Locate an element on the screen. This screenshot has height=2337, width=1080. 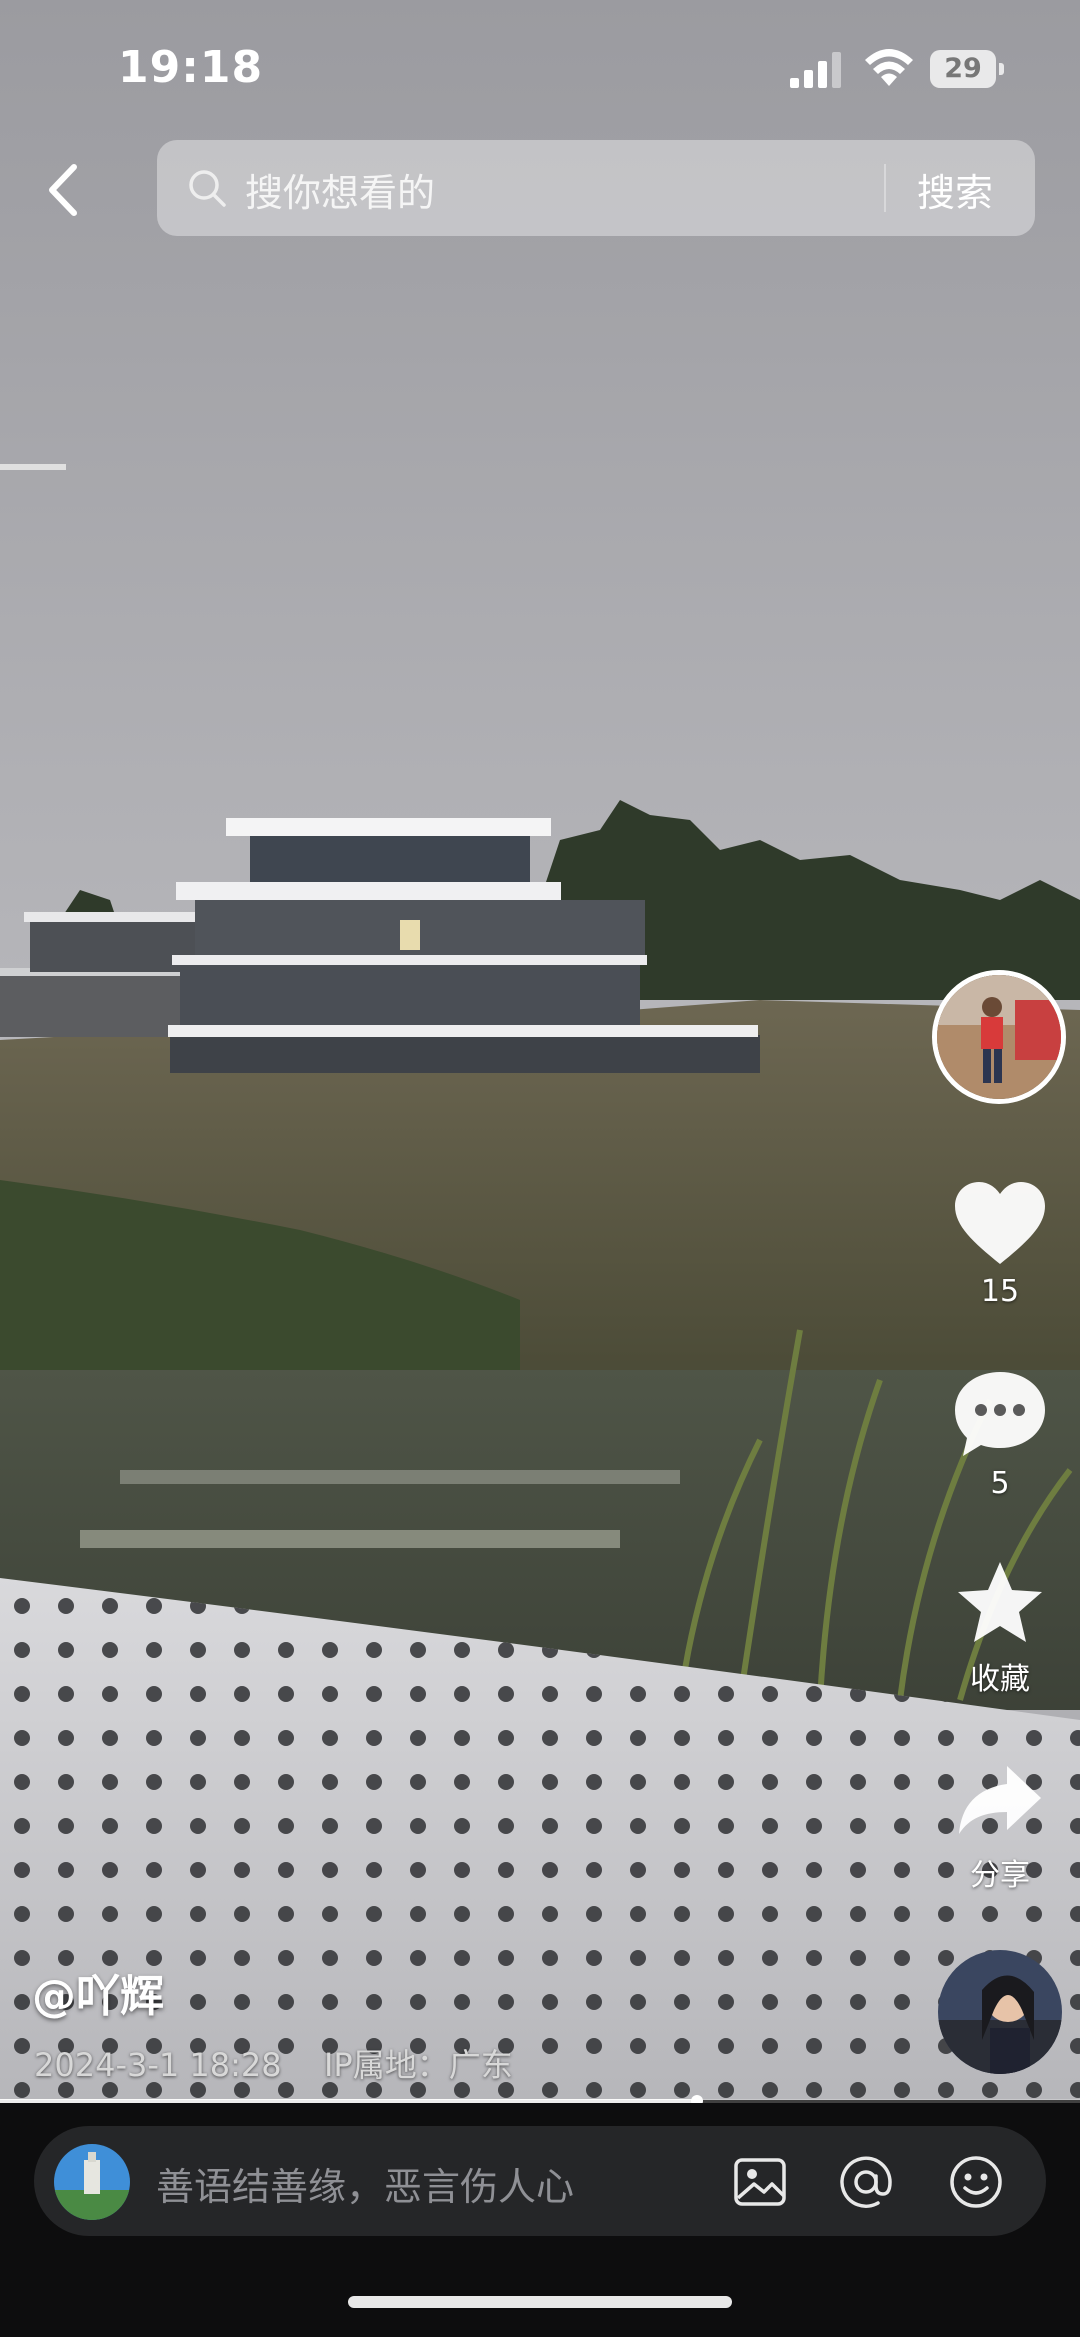
share-label: 分享 is located at coordinates (1000, 1875).